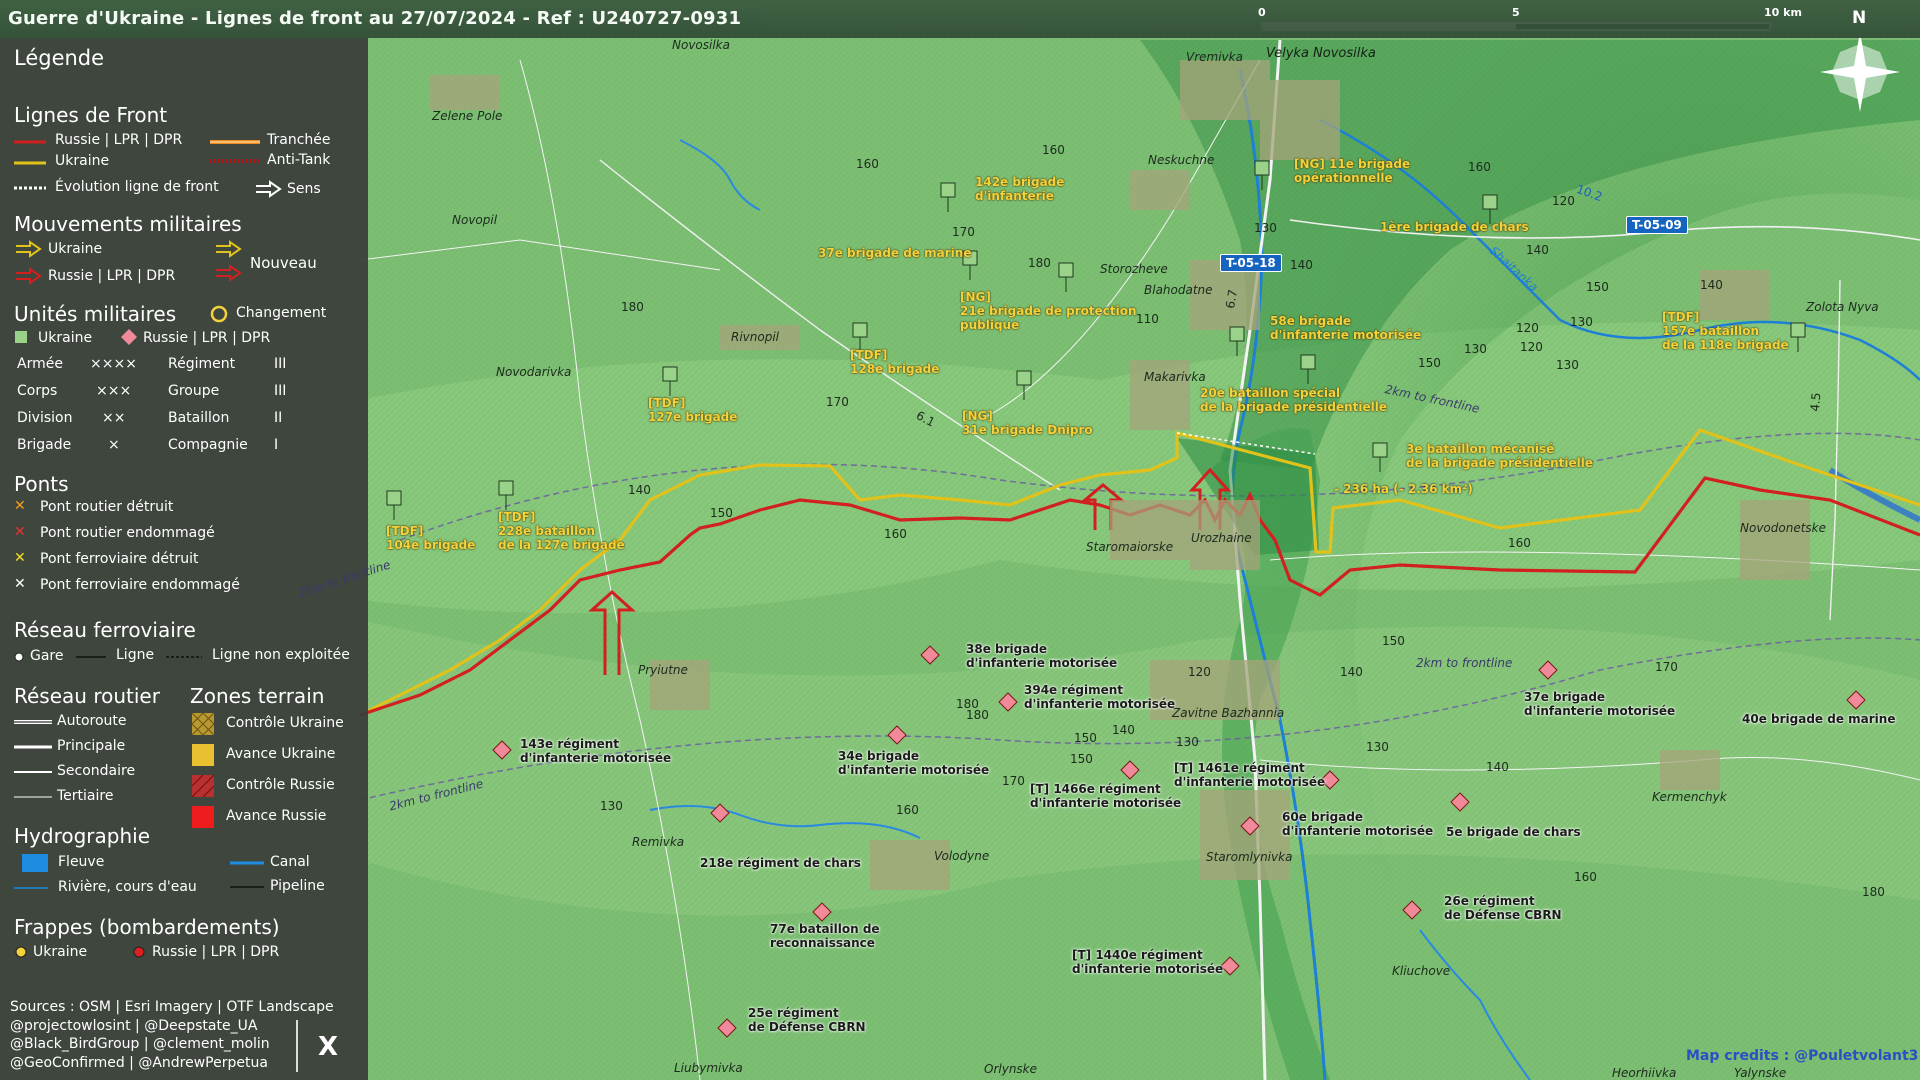 This screenshot has height=1080, width=1920. I want to click on ukraine-unit-square-icon, so click(21, 337).